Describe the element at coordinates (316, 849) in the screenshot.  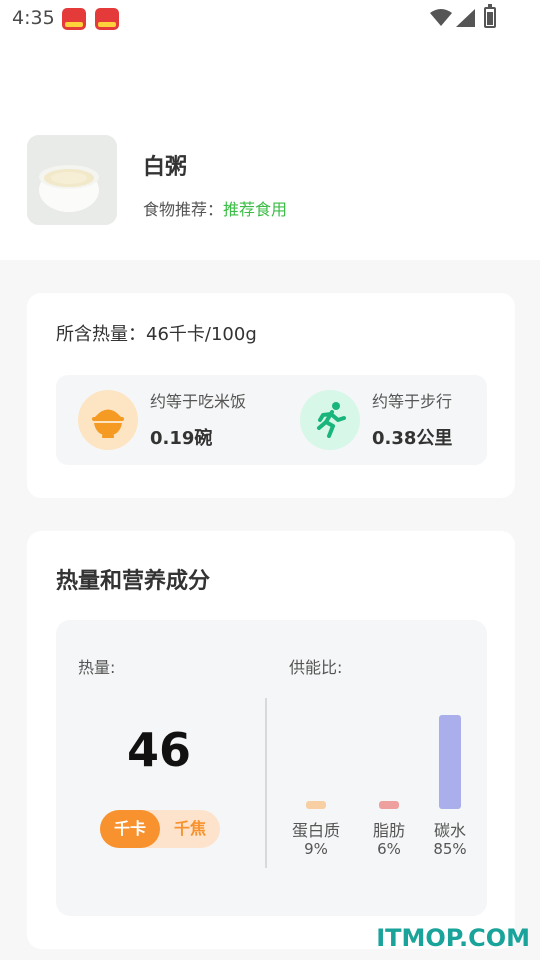
I see `ratio-value-label: 9%` at that location.